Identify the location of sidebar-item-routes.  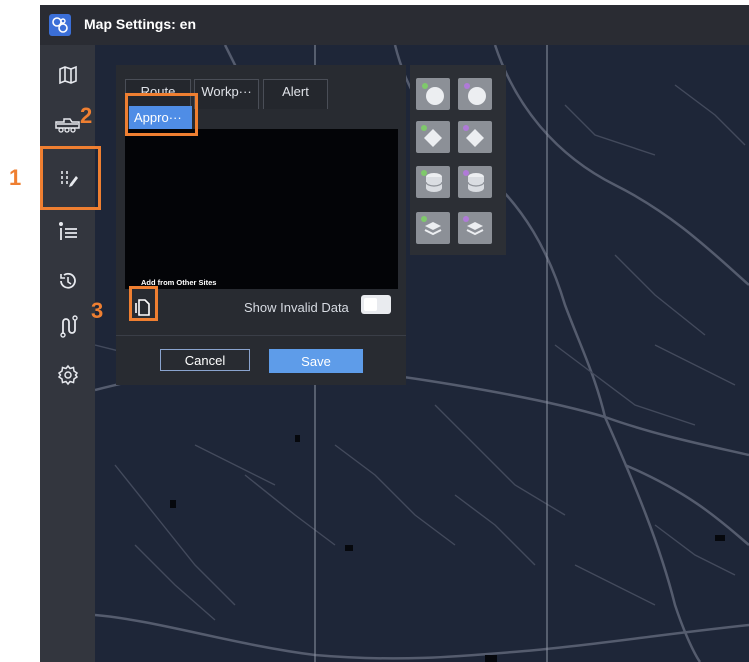
(67, 326).